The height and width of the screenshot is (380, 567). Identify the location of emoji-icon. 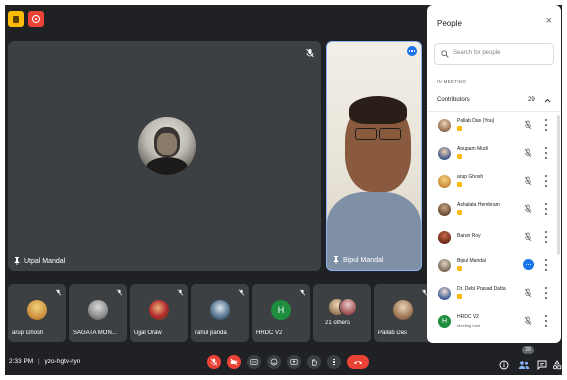
(274, 362).